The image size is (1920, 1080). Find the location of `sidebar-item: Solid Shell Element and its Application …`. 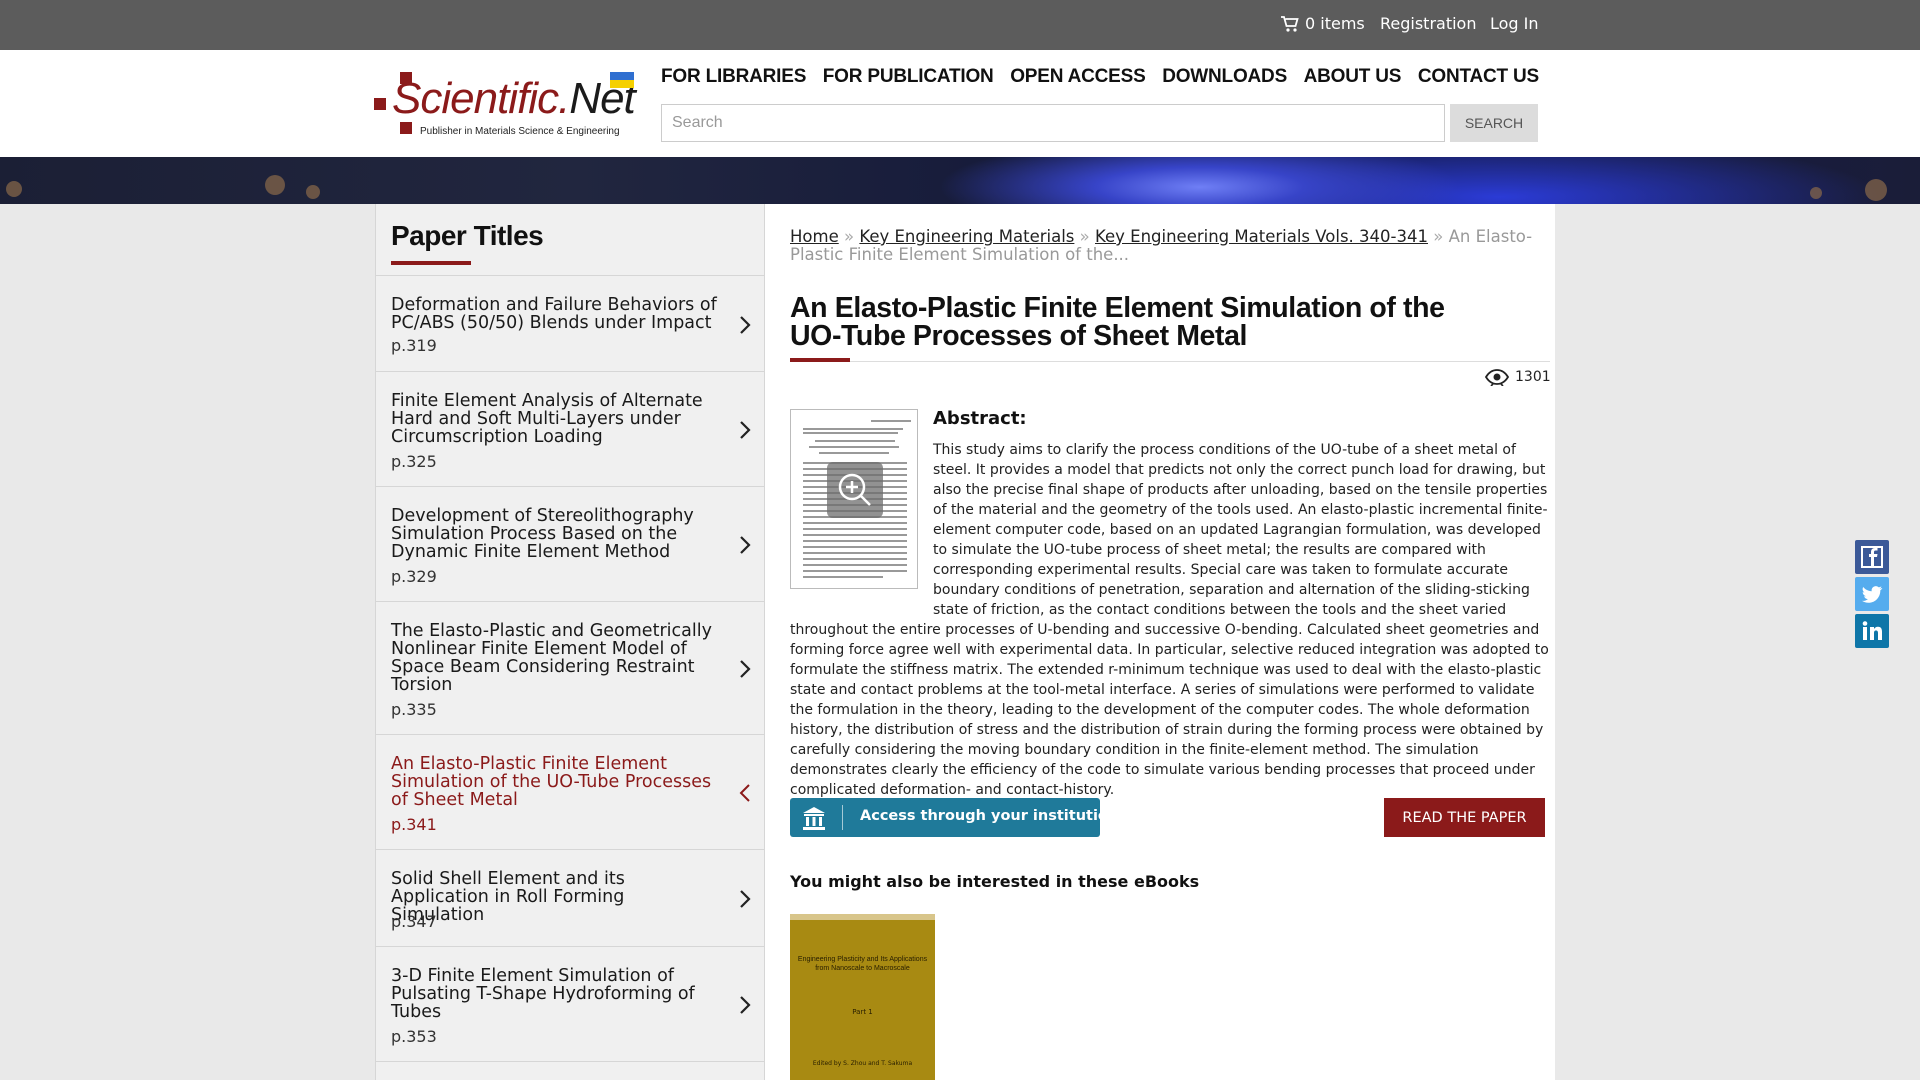

sidebar-item: Solid Shell Element and its Application … is located at coordinates (571, 898).